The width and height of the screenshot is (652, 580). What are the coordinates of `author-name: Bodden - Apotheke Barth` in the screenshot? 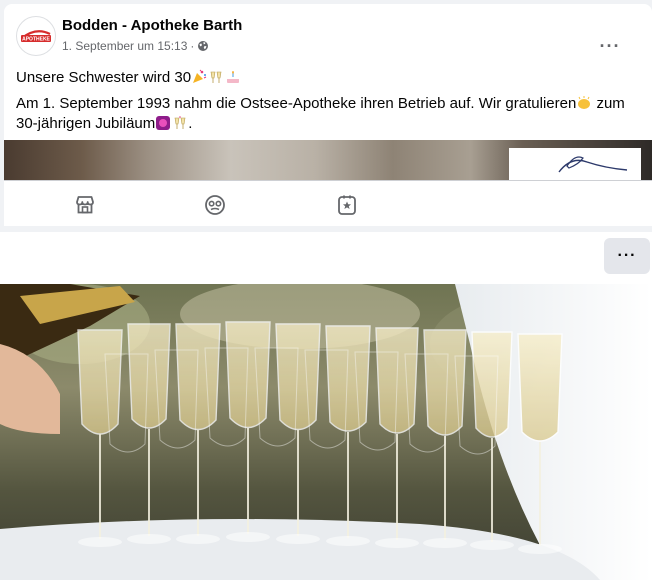 It's located at (152, 26).